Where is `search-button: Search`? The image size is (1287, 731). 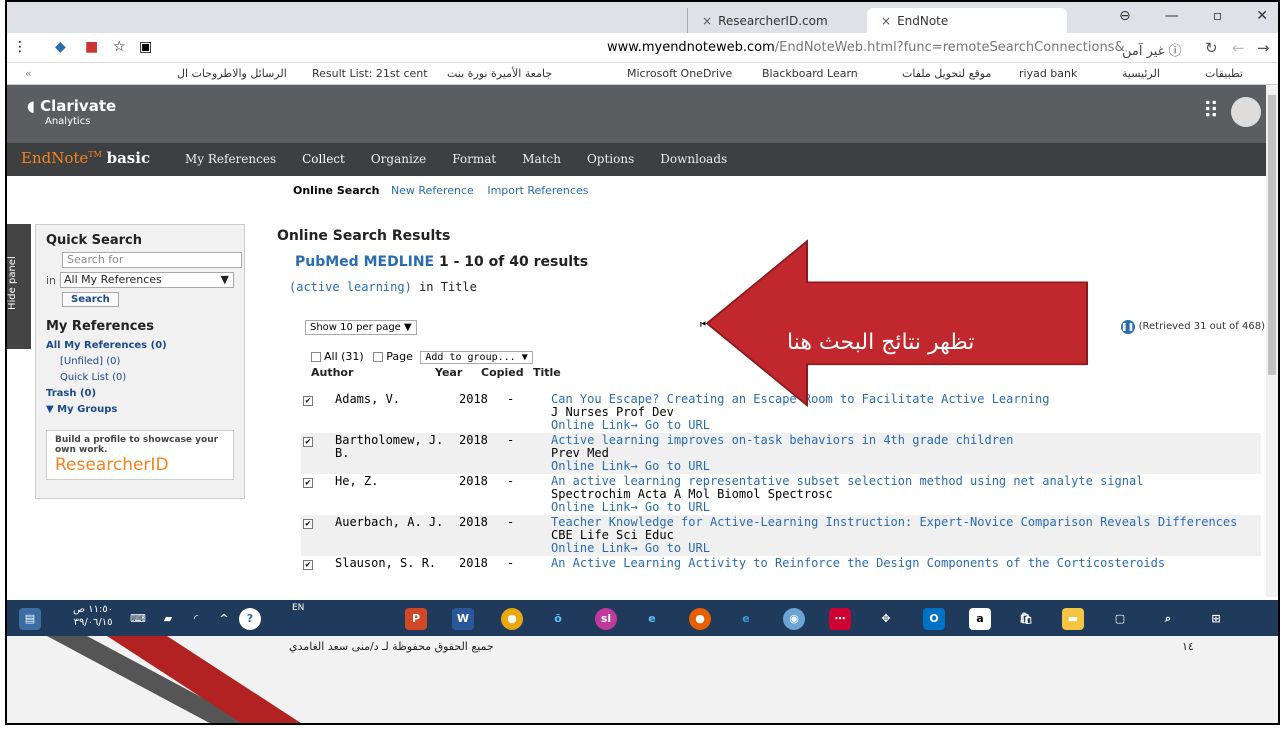 search-button: Search is located at coordinates (90, 299).